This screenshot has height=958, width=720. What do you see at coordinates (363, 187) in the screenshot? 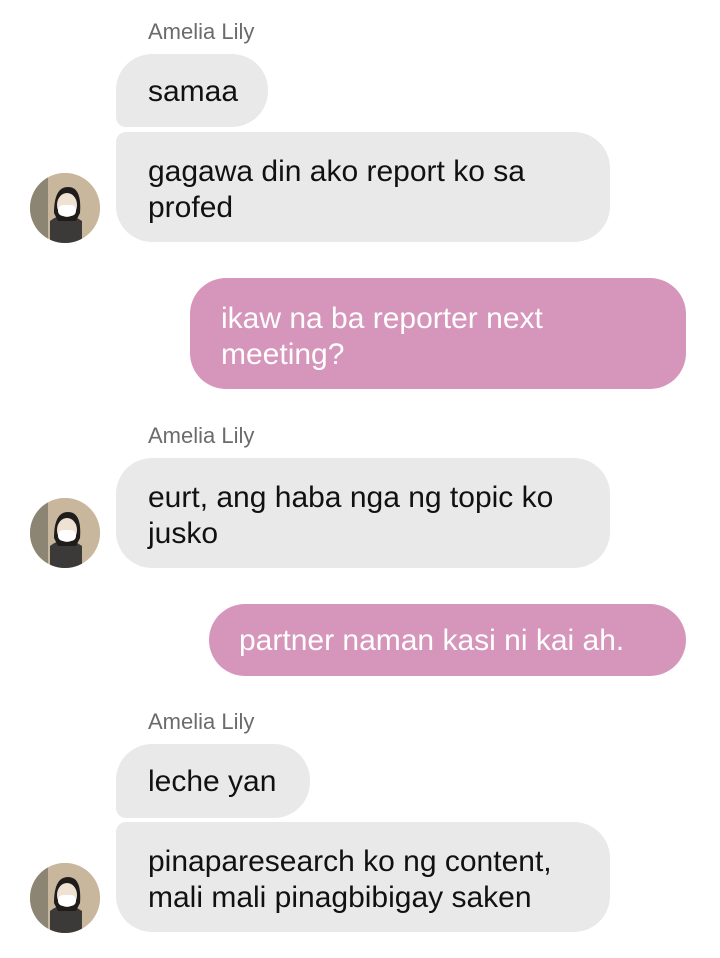
I see `message-bubble-incoming: gagawa din ako report ko sa profed` at bounding box center [363, 187].